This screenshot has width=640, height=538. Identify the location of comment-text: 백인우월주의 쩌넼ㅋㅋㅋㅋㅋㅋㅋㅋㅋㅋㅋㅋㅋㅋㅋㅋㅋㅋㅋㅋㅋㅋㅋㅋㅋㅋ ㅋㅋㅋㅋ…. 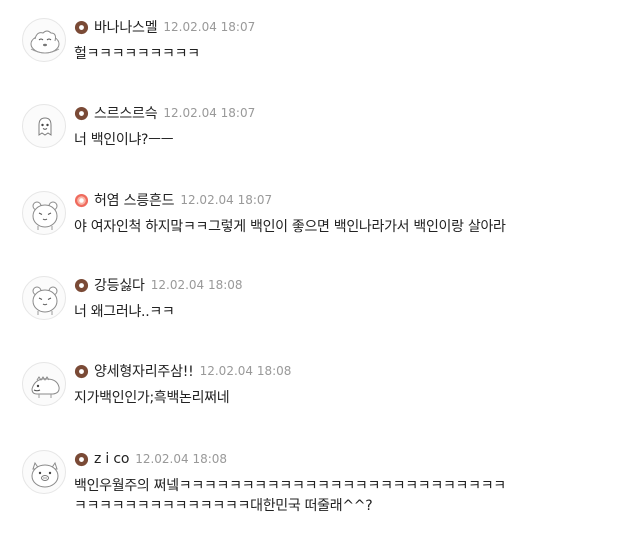
(290, 496).